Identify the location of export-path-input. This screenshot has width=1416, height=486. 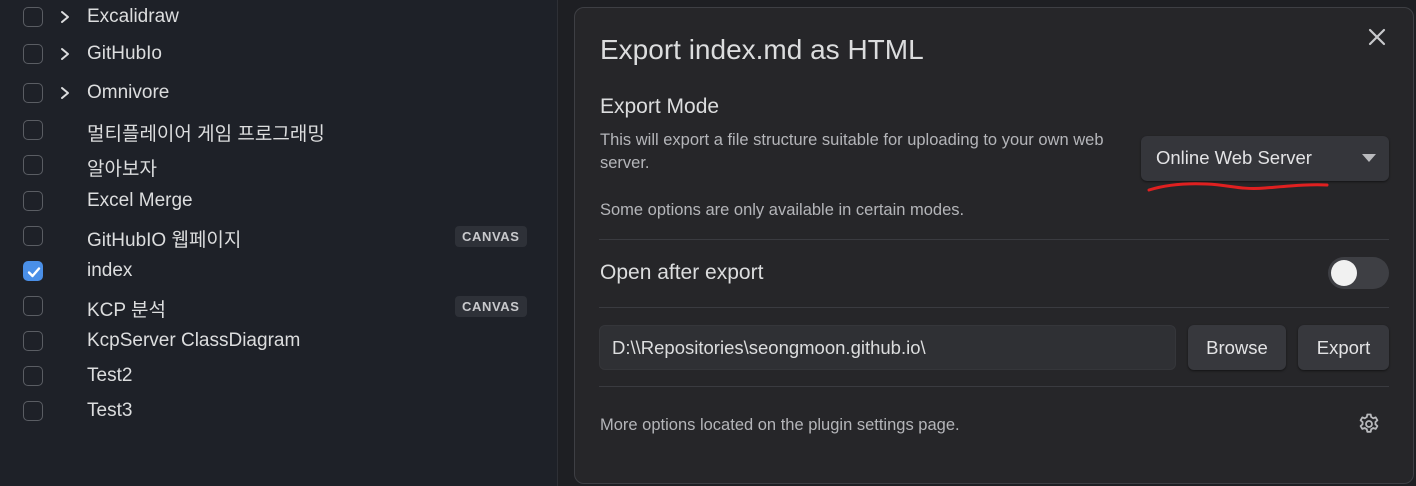
(887, 347).